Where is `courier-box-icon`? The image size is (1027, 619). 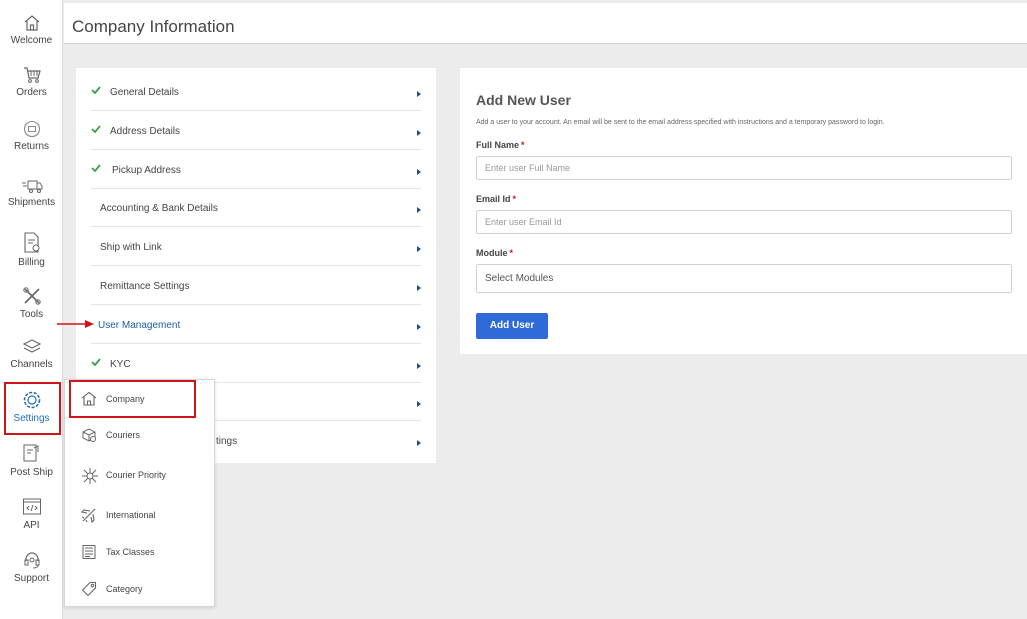 courier-box-icon is located at coordinates (89, 435).